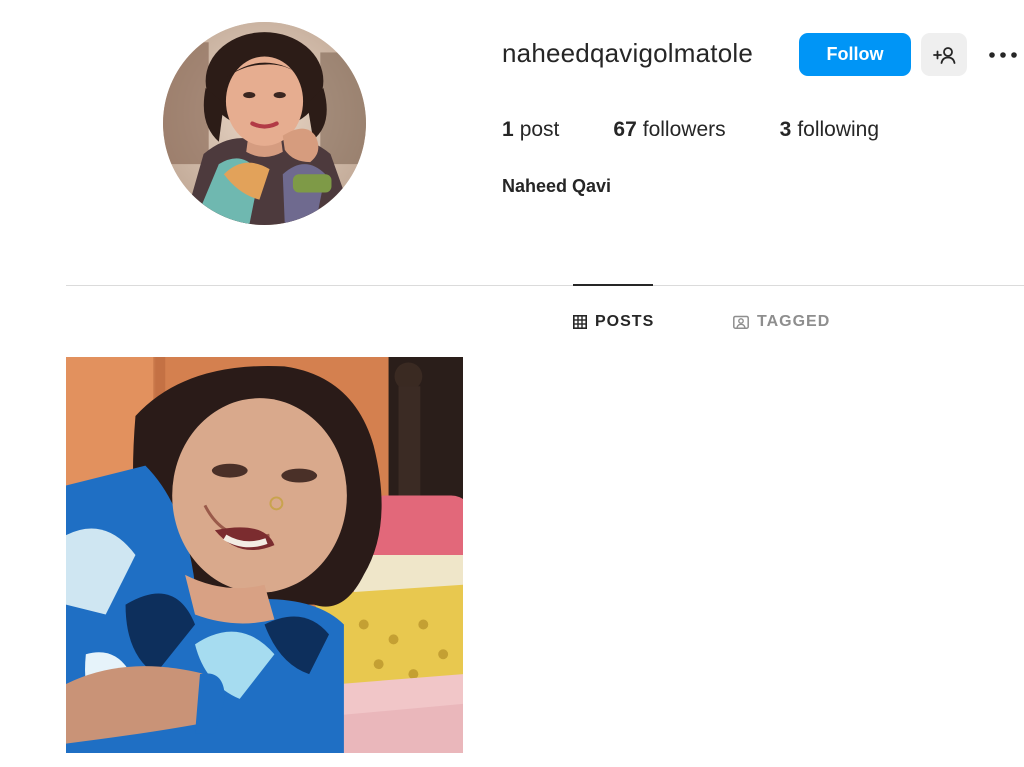 The image size is (1024, 767). What do you see at coordinates (741, 322) in the screenshot?
I see `tagged-icon` at bounding box center [741, 322].